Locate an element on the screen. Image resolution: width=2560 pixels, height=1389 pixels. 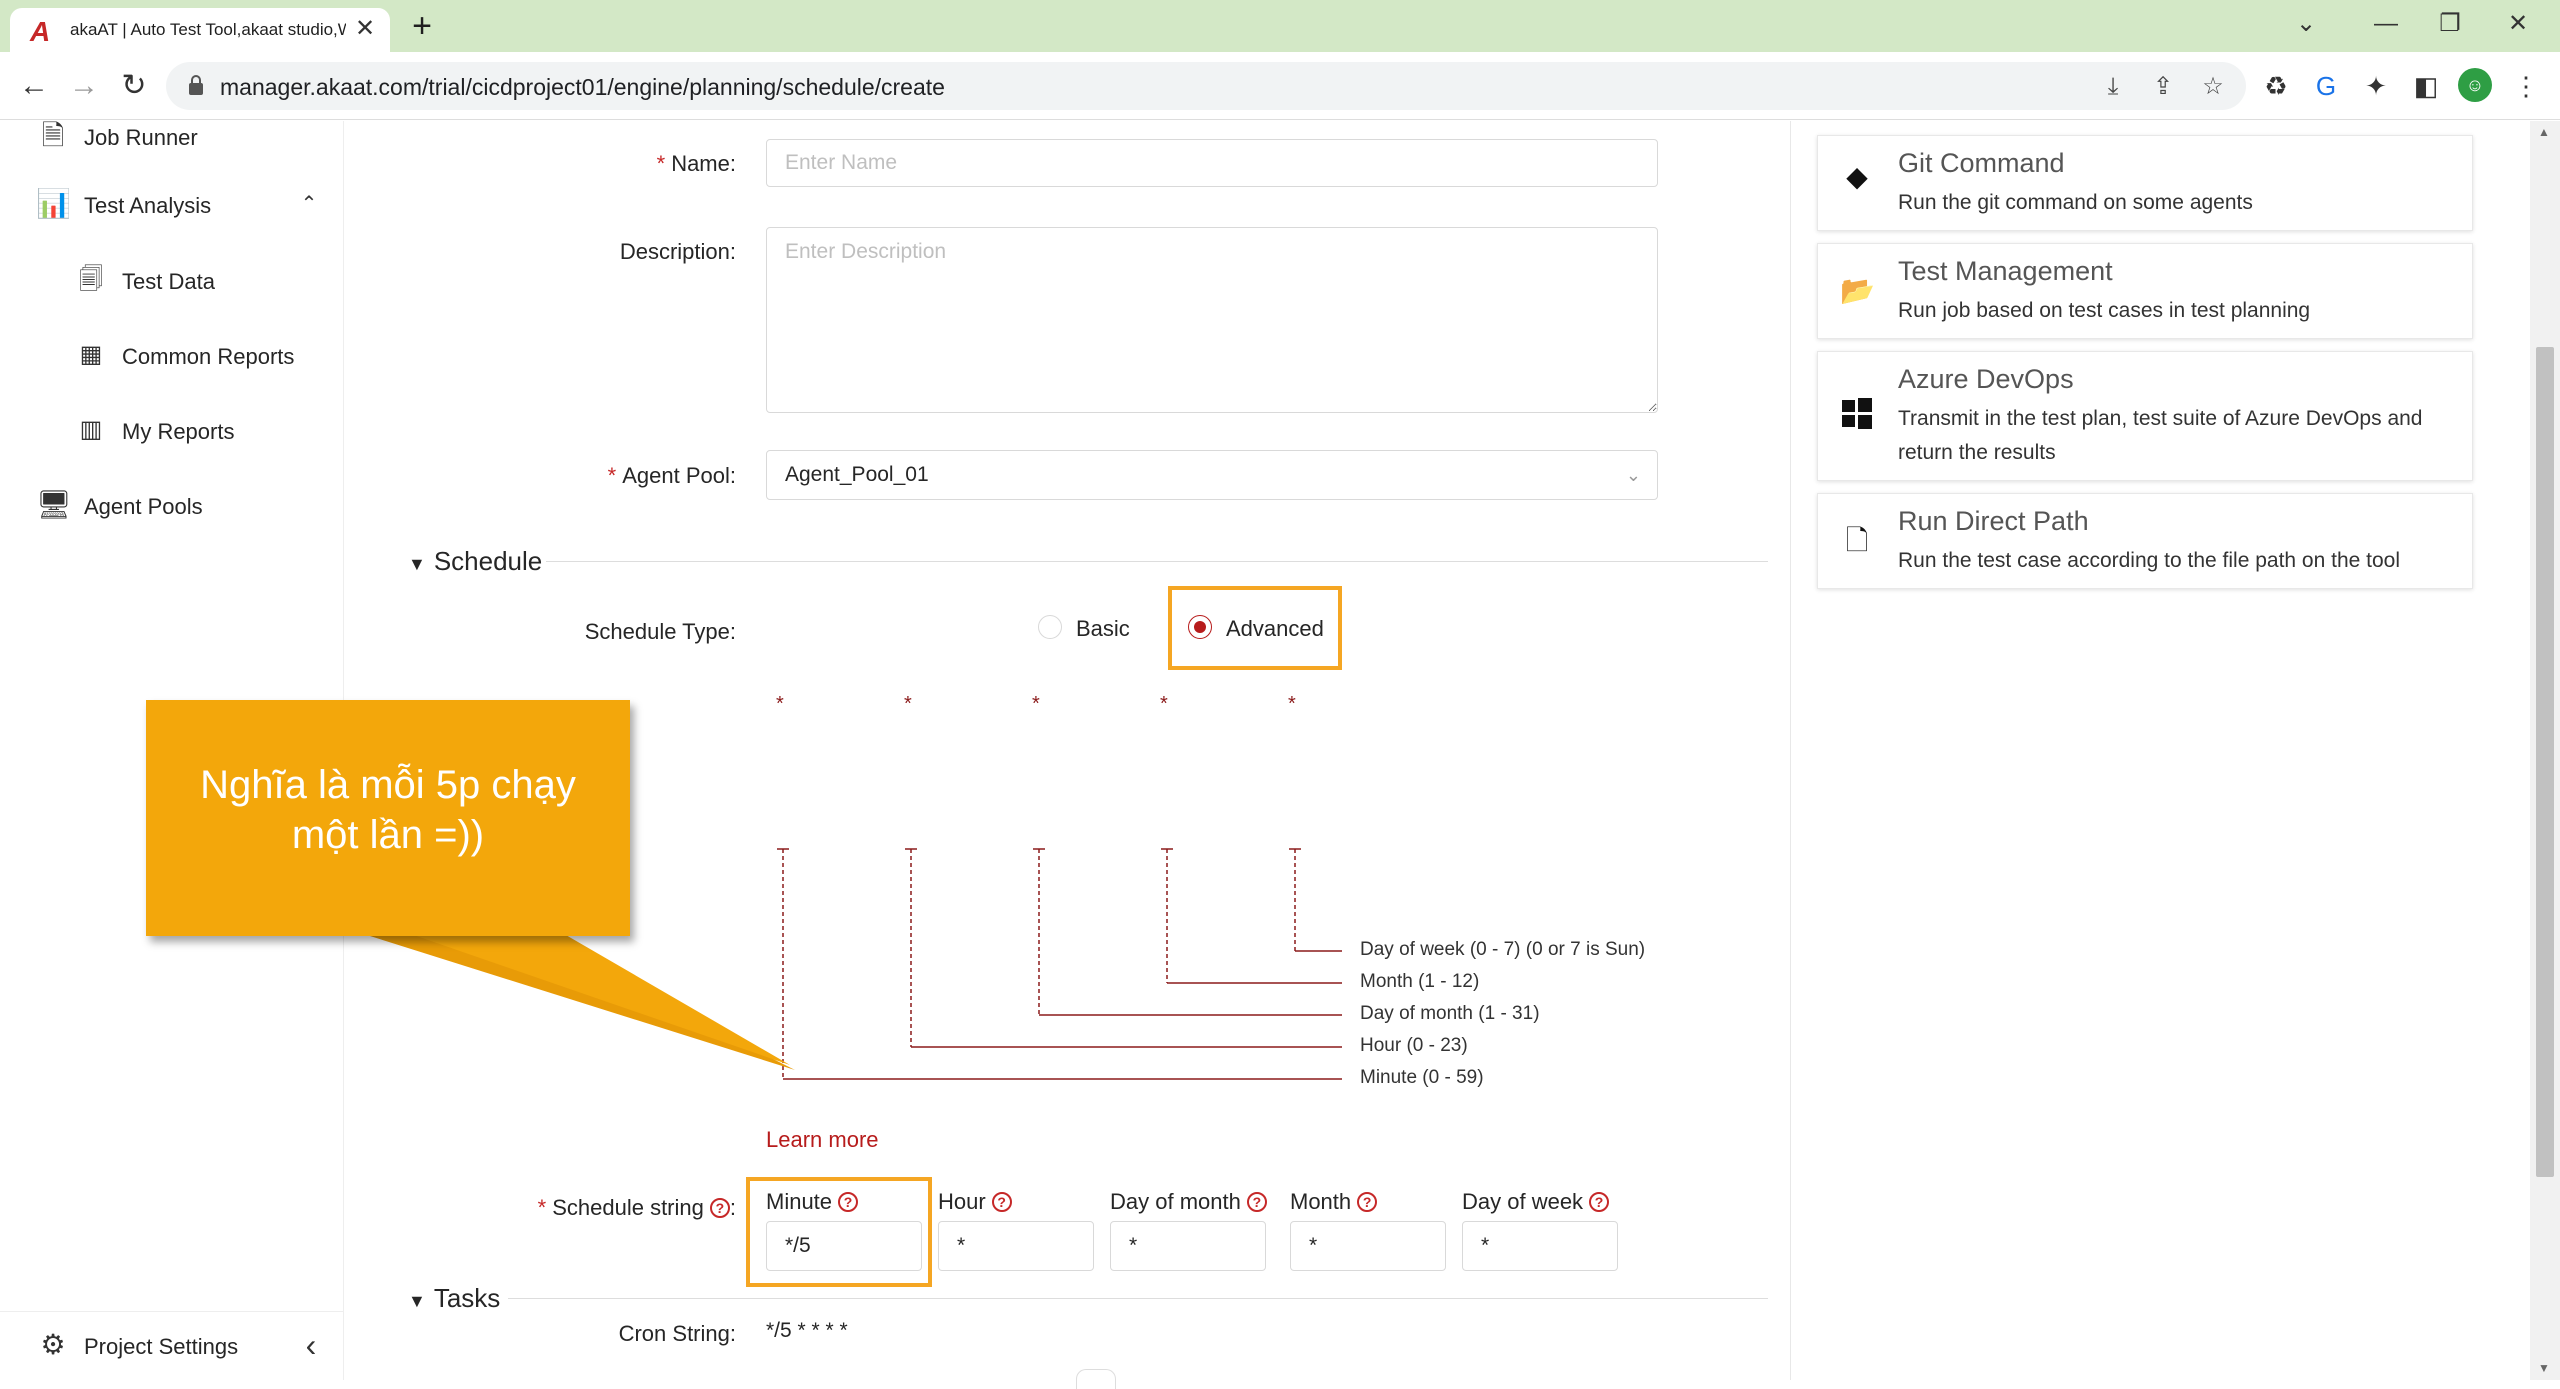
windows-icon is located at coordinates (1857, 413).